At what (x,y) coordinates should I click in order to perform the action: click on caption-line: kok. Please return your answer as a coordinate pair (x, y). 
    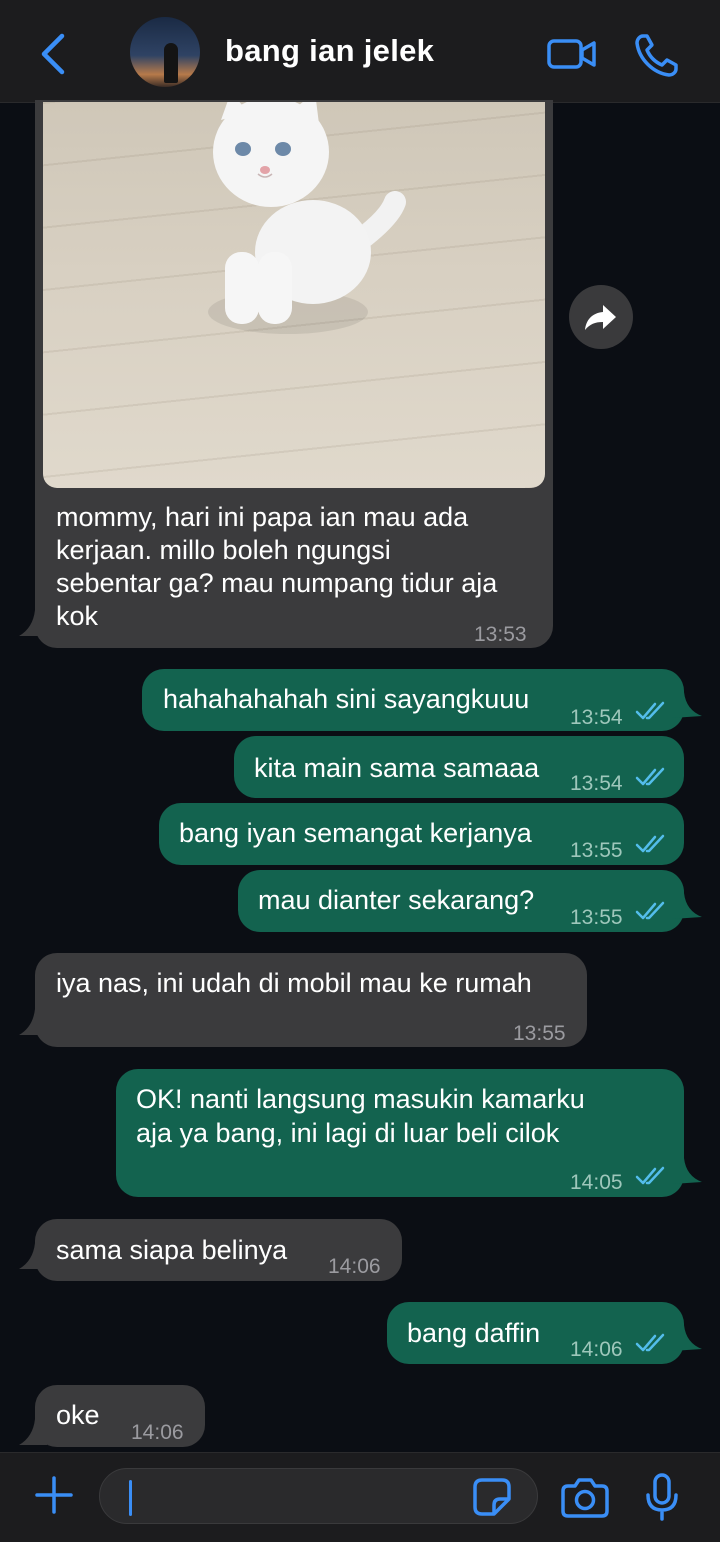
    Looking at the image, I should click on (77, 616).